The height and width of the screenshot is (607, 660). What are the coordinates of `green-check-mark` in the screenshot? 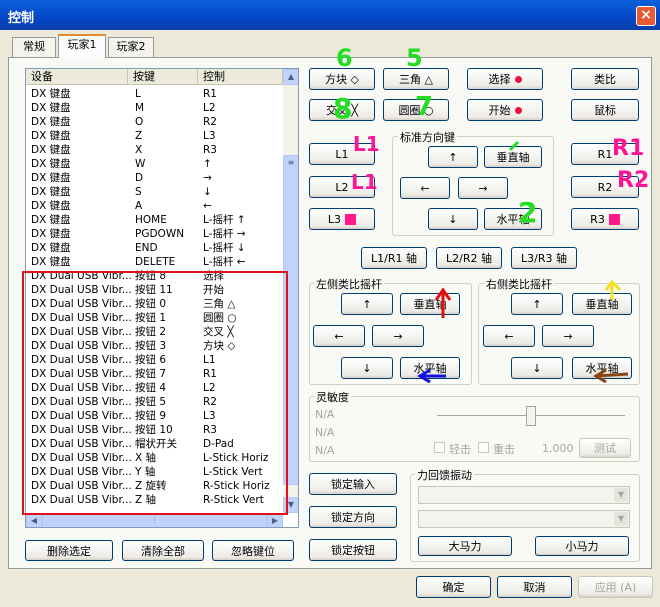 It's located at (514, 146).